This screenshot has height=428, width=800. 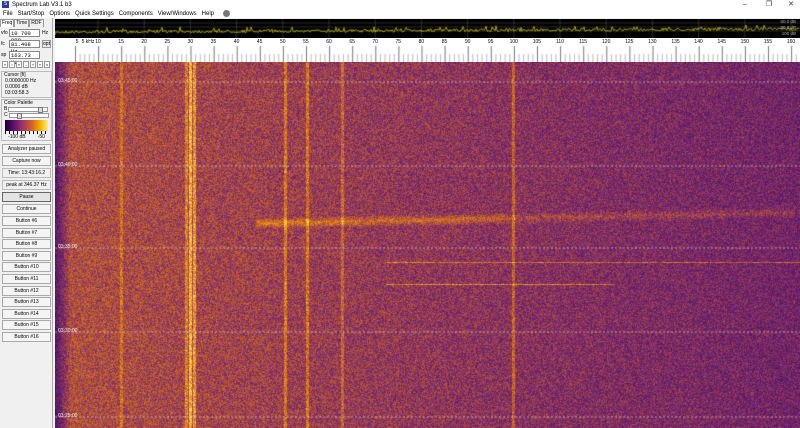 What do you see at coordinates (68, 331) in the screenshot?
I see `time-marker-label: 03:30:00` at bounding box center [68, 331].